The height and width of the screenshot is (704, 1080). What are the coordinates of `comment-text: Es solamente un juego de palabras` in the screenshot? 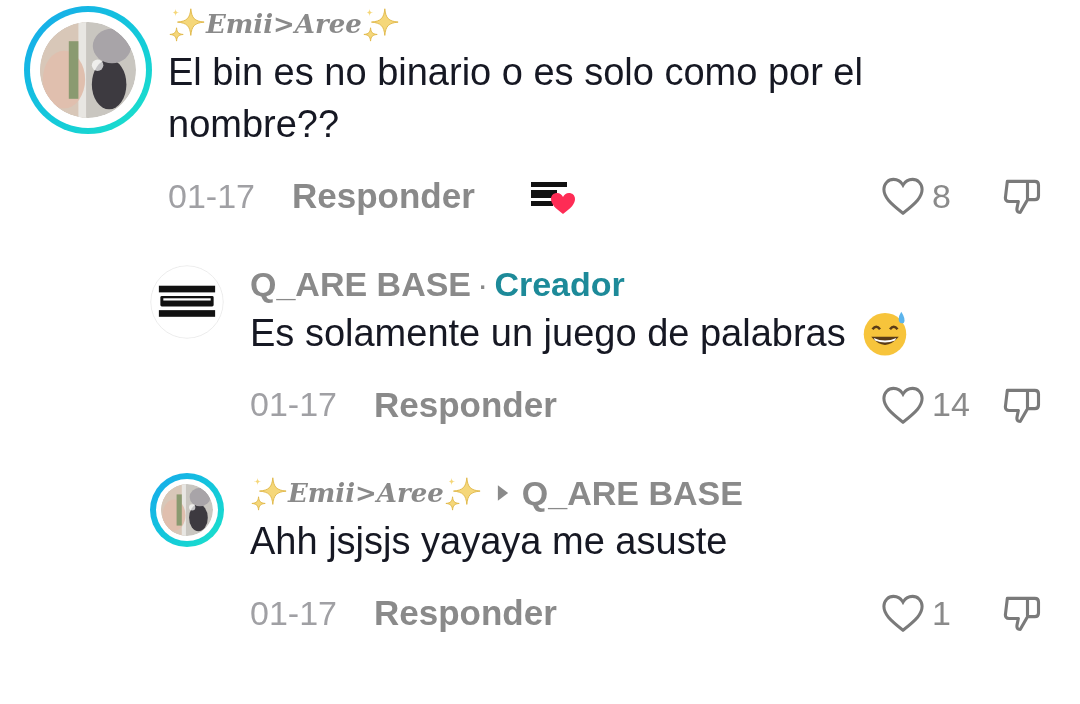 It's located at (548, 333).